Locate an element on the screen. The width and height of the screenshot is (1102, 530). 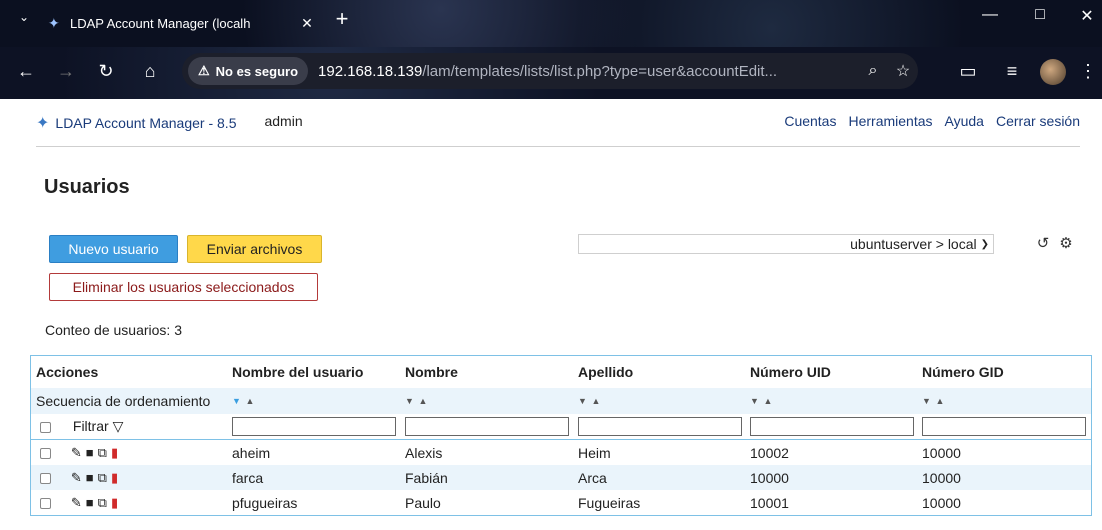
filter-uid-input is located at coordinates (314, 426).